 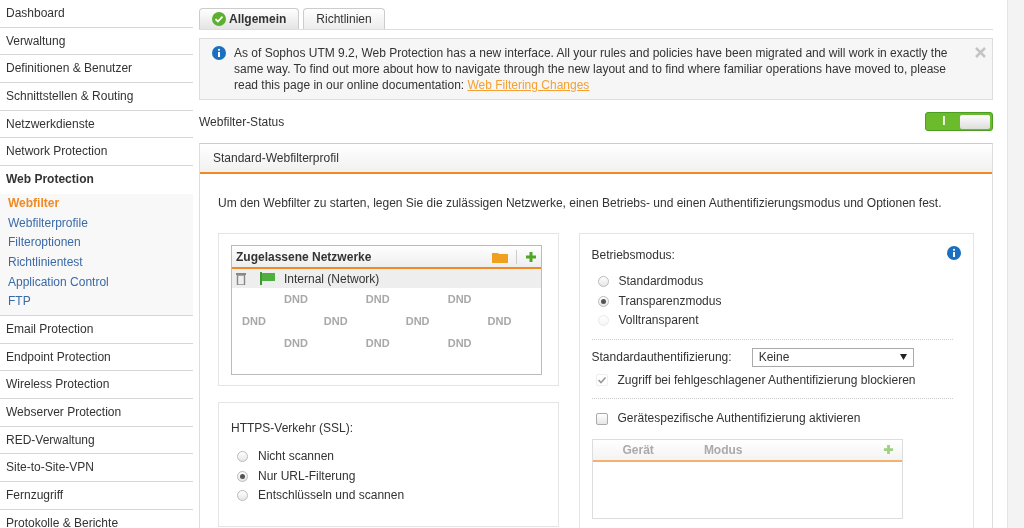 I want to click on sidebar-subitem: Richtlinientest, so click(x=96, y=262).